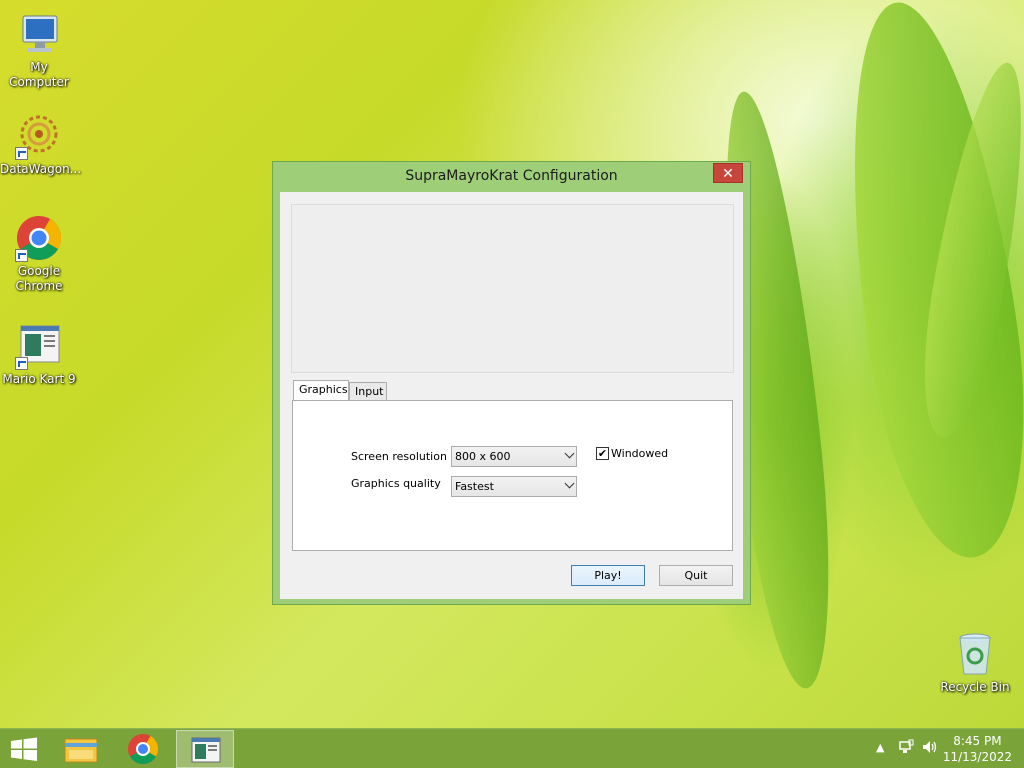 The image size is (1024, 773). What do you see at coordinates (975, 687) in the screenshot?
I see `desktop-icon-label: Recycle Bin` at bounding box center [975, 687].